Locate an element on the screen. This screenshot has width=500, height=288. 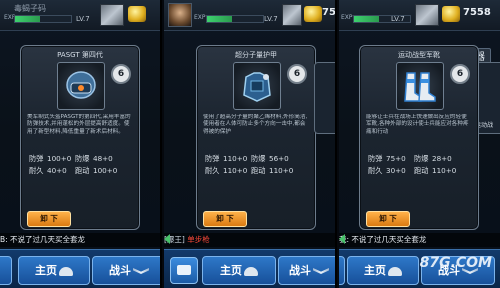
stat-value: 56+0 is located at coordinates (279, 158).